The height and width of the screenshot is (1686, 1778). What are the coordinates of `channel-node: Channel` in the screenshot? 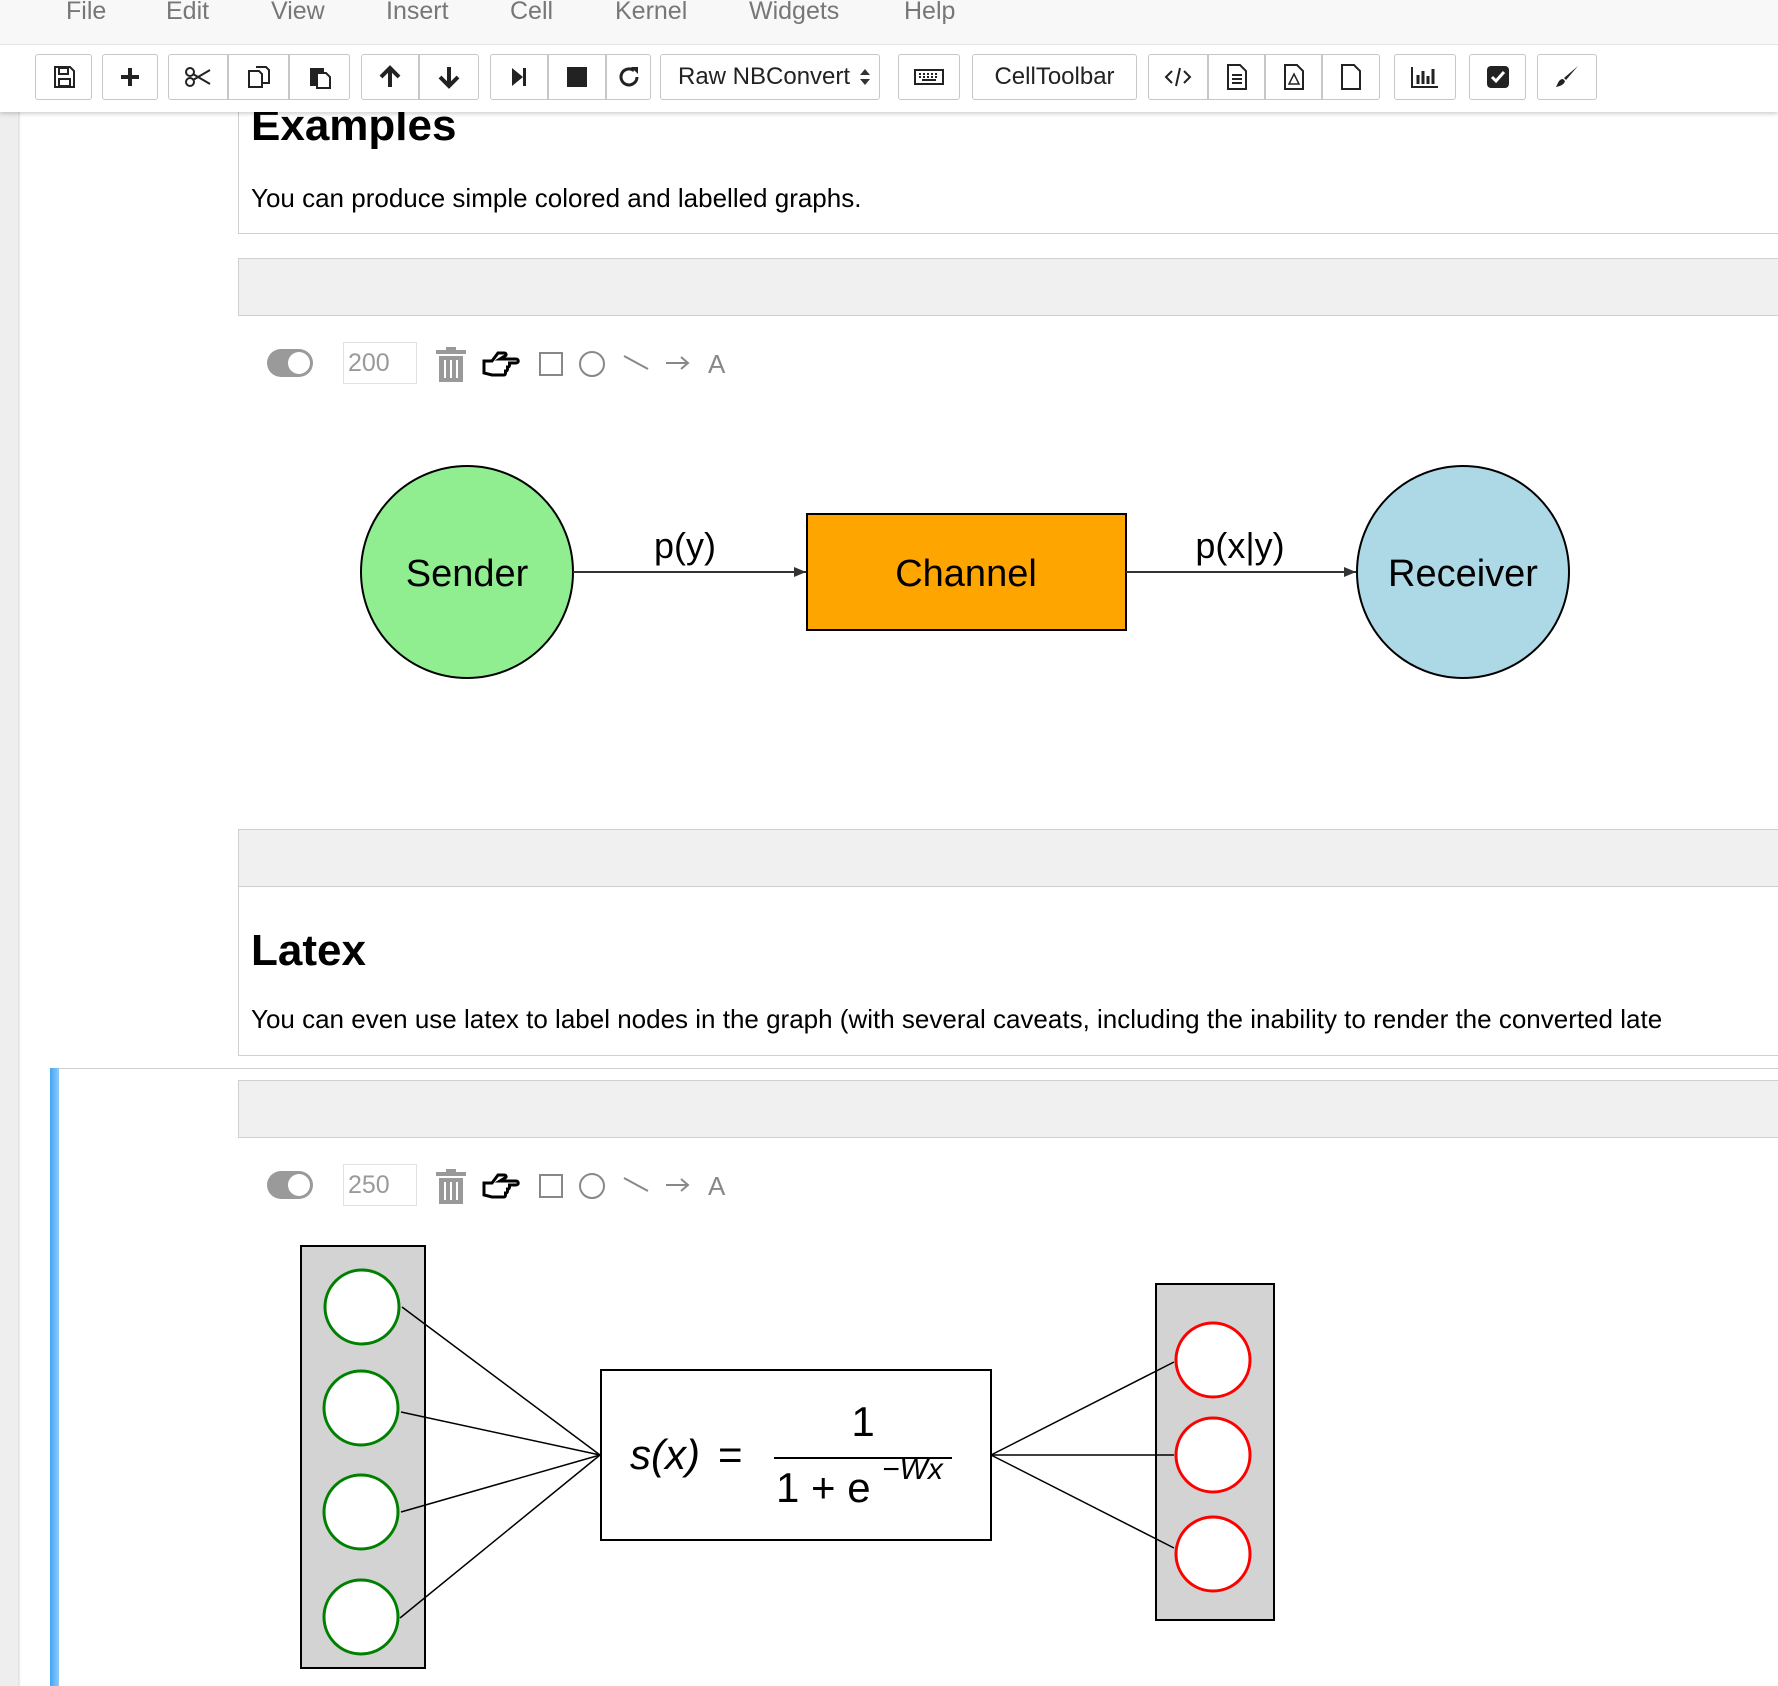 It's located at (966, 572).